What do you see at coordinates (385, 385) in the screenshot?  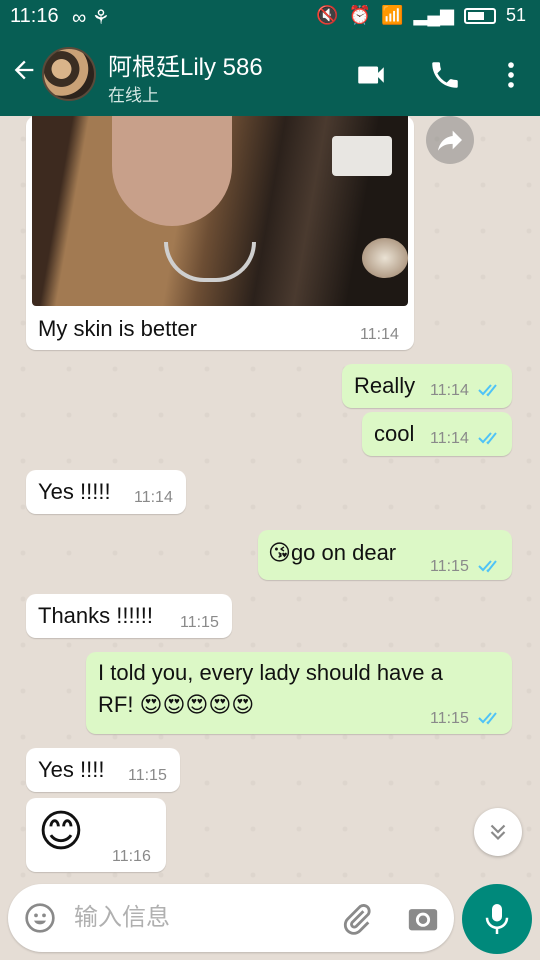 I see `message-text: Really` at bounding box center [385, 385].